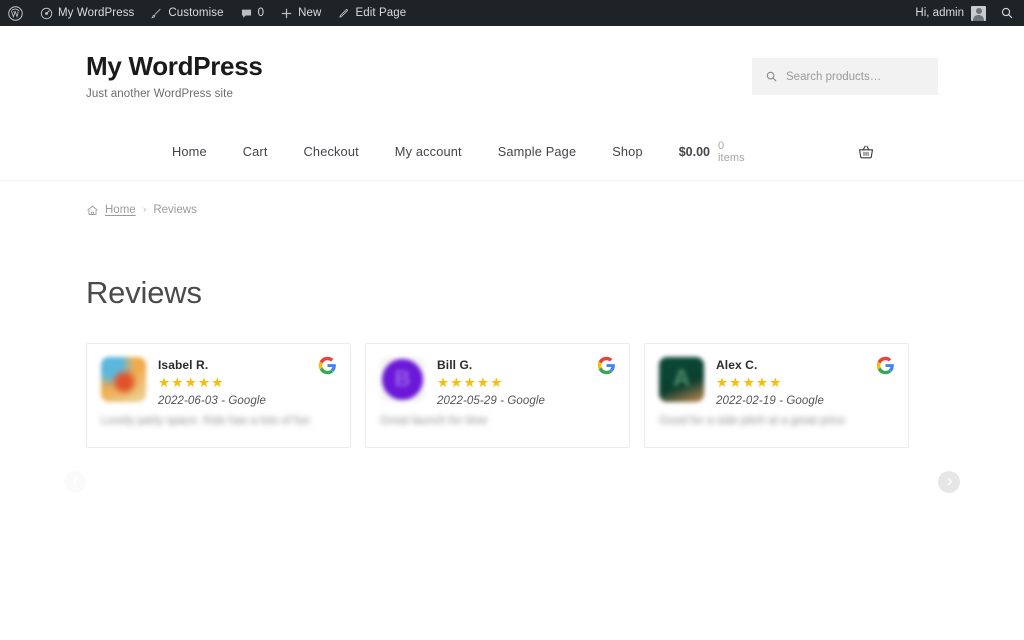 The height and width of the screenshot is (640, 1024). I want to click on wordpress-logo-button, so click(16, 13).